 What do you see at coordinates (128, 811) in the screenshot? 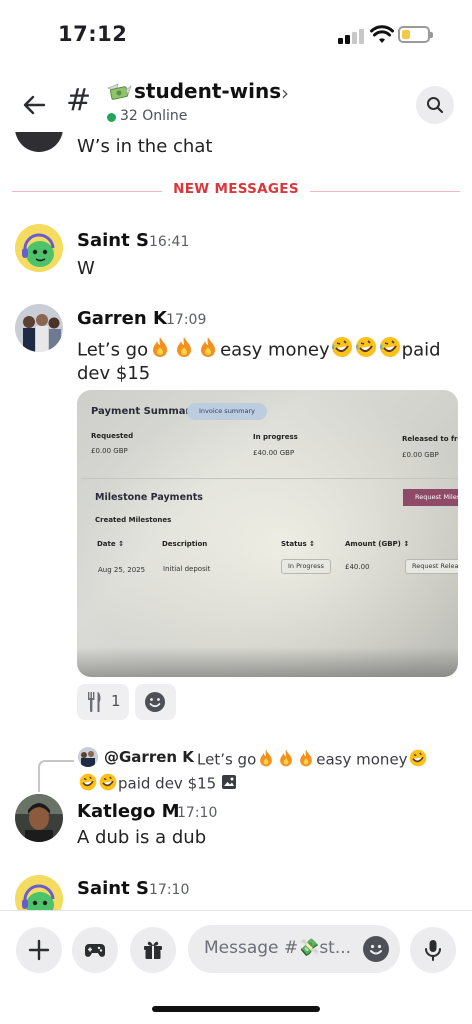
I see `username: Katlego M` at bounding box center [128, 811].